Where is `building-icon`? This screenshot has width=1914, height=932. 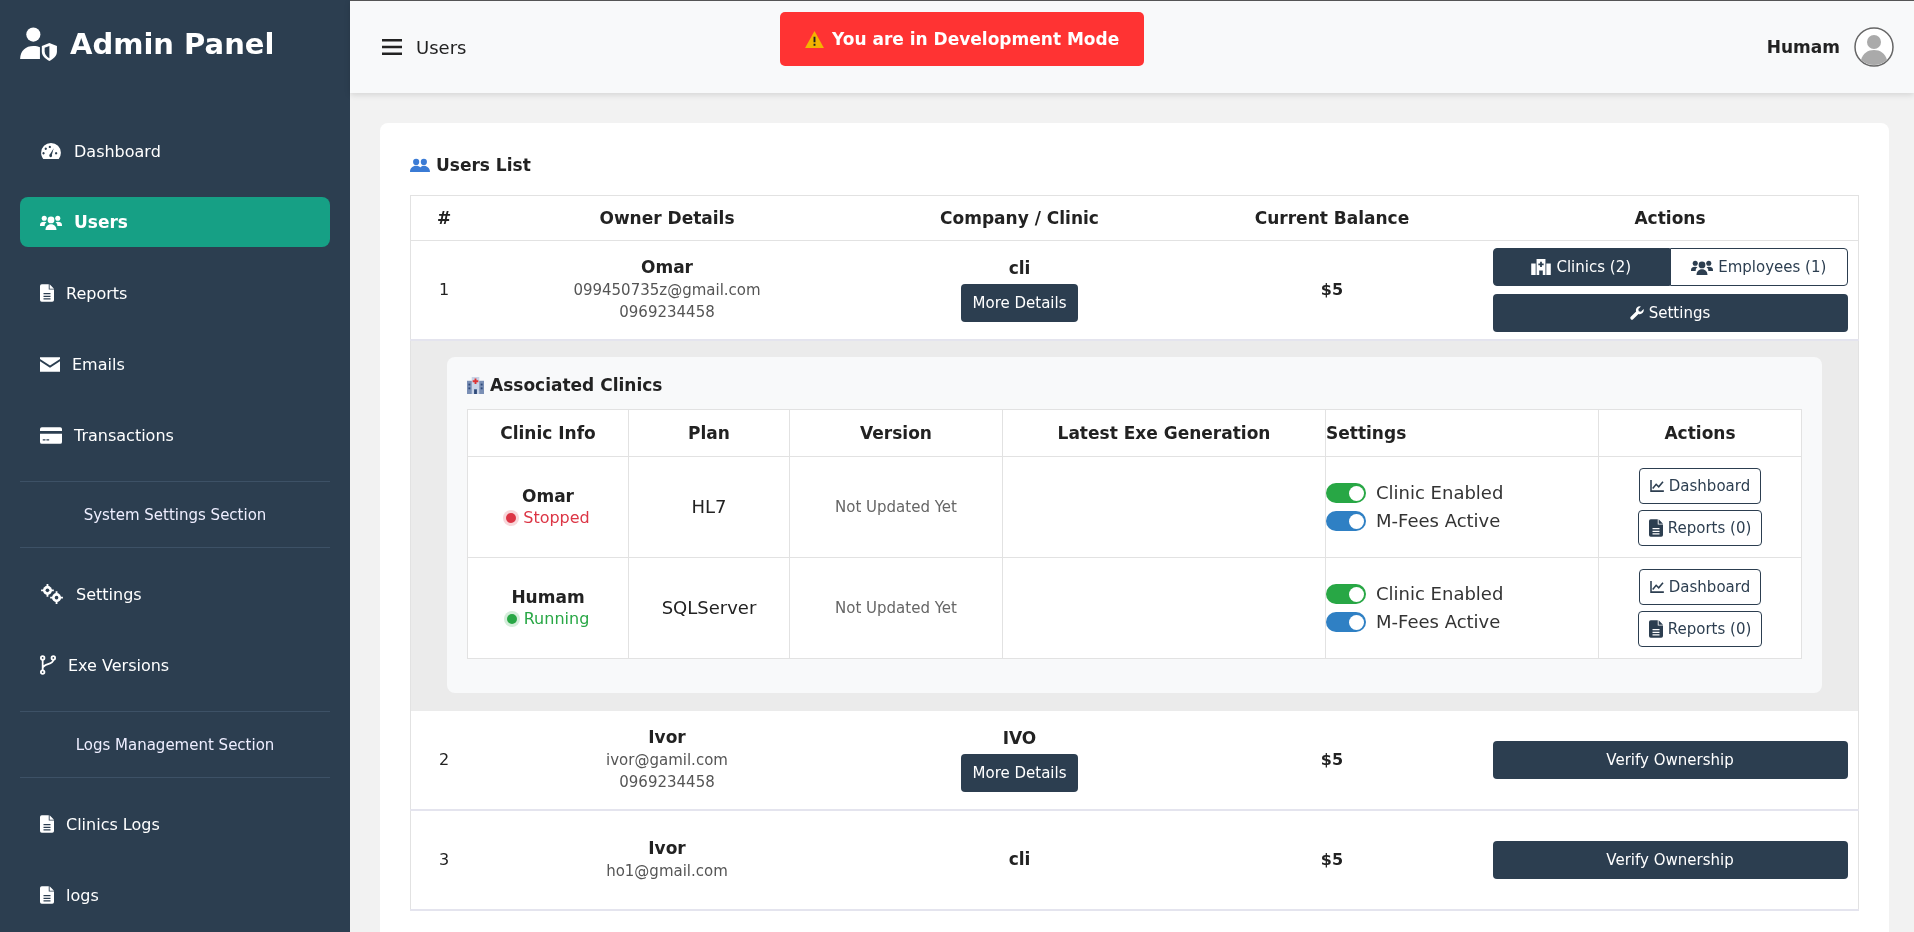 building-icon is located at coordinates (1541, 267).